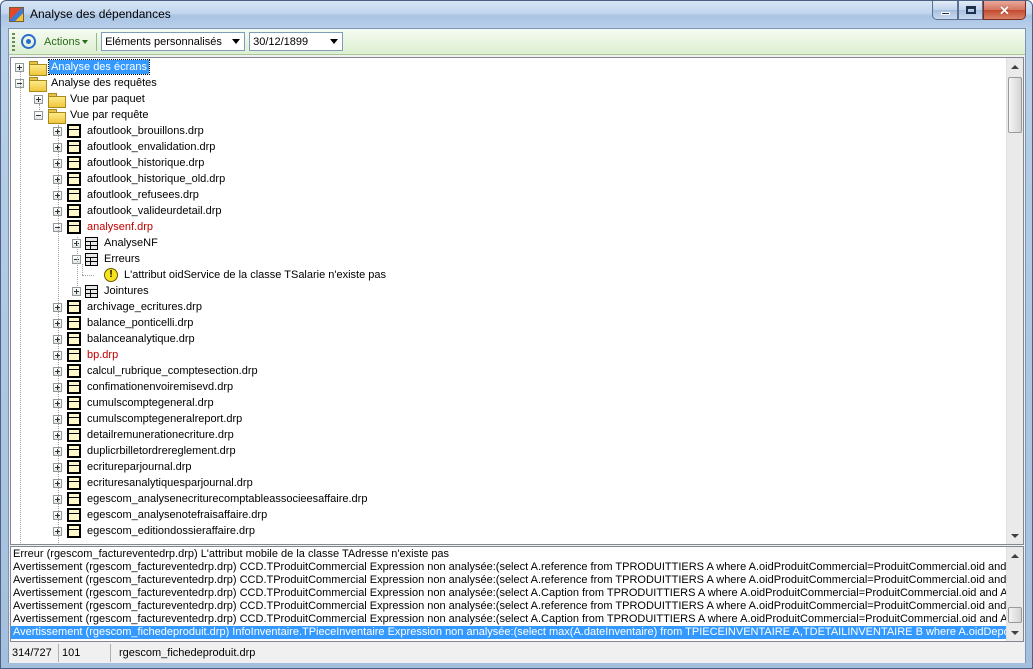  Describe the element at coordinates (154, 211) in the screenshot. I see `tree-node-label: afoutlook_valideurdetail.drp` at that location.